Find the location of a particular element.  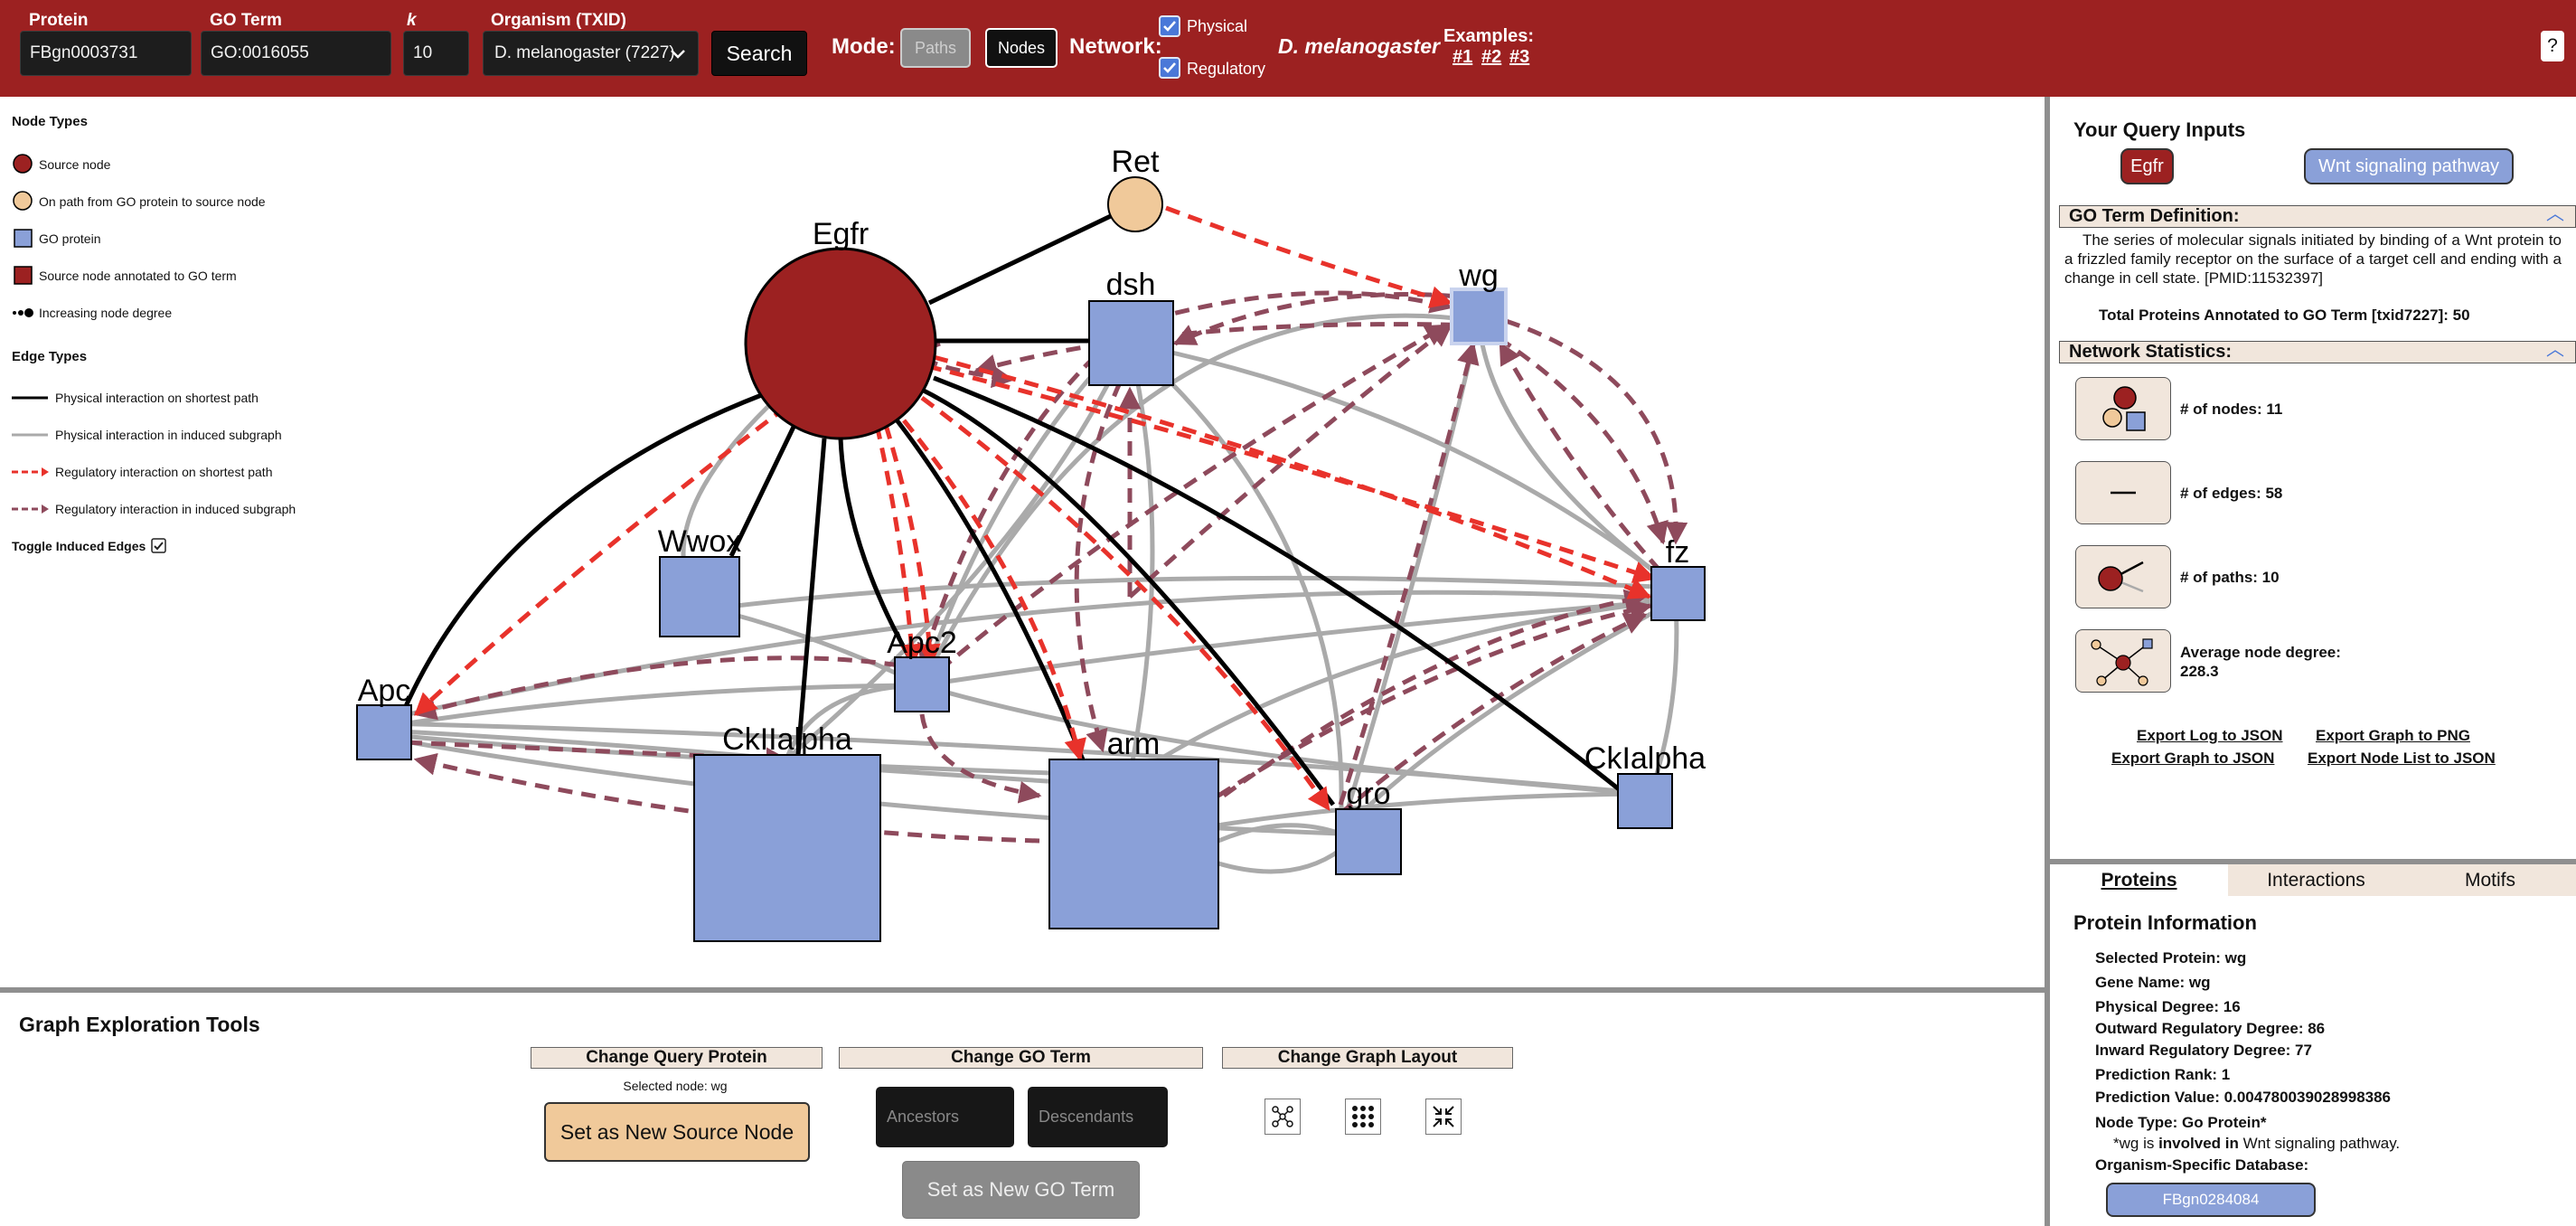

node-label-dsh: dsh is located at coordinates (1131, 285).